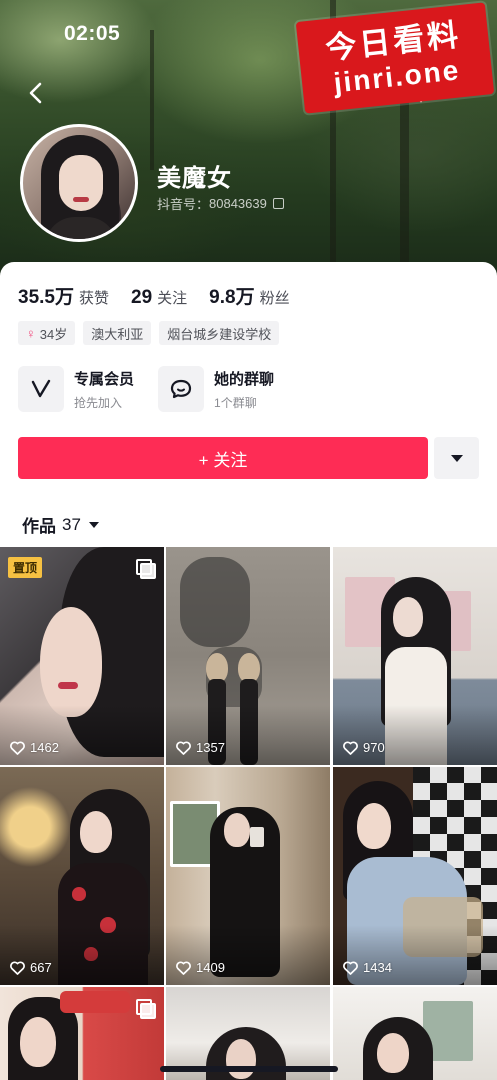  I want to click on douyin-id-row: 抖音号： 80843639, so click(220, 203).